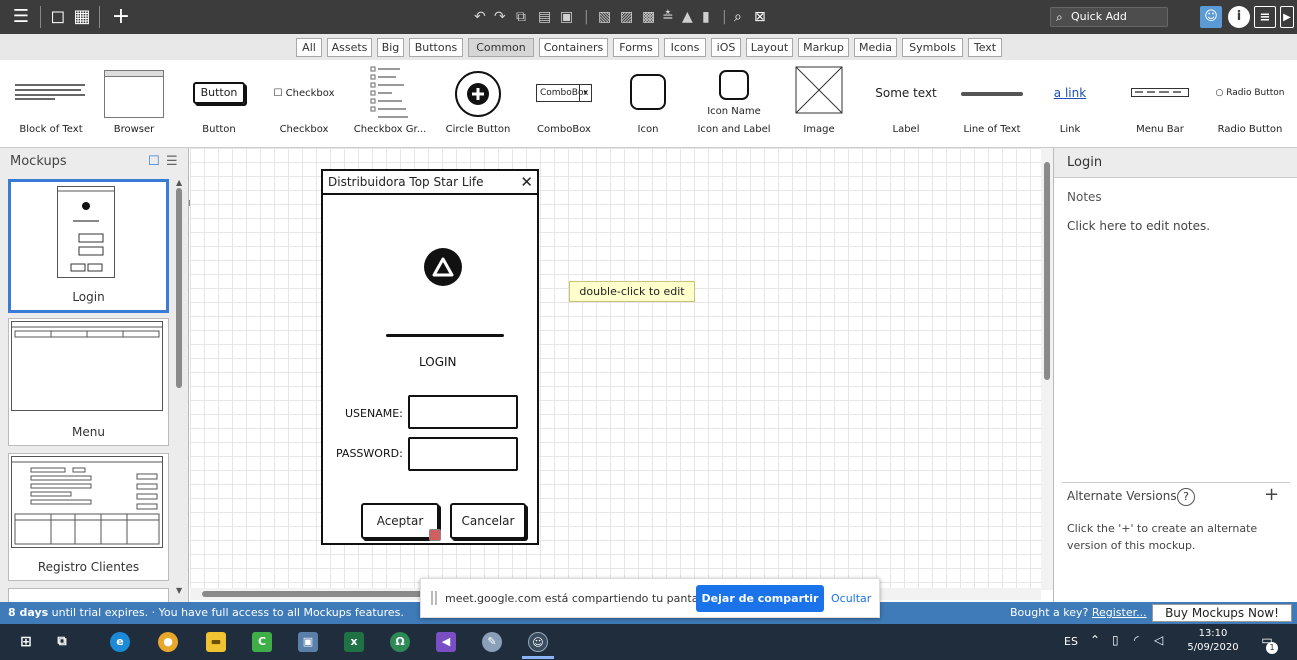  What do you see at coordinates (88, 382) in the screenshot?
I see `mockup-thumb-menu: Menu` at bounding box center [88, 382].